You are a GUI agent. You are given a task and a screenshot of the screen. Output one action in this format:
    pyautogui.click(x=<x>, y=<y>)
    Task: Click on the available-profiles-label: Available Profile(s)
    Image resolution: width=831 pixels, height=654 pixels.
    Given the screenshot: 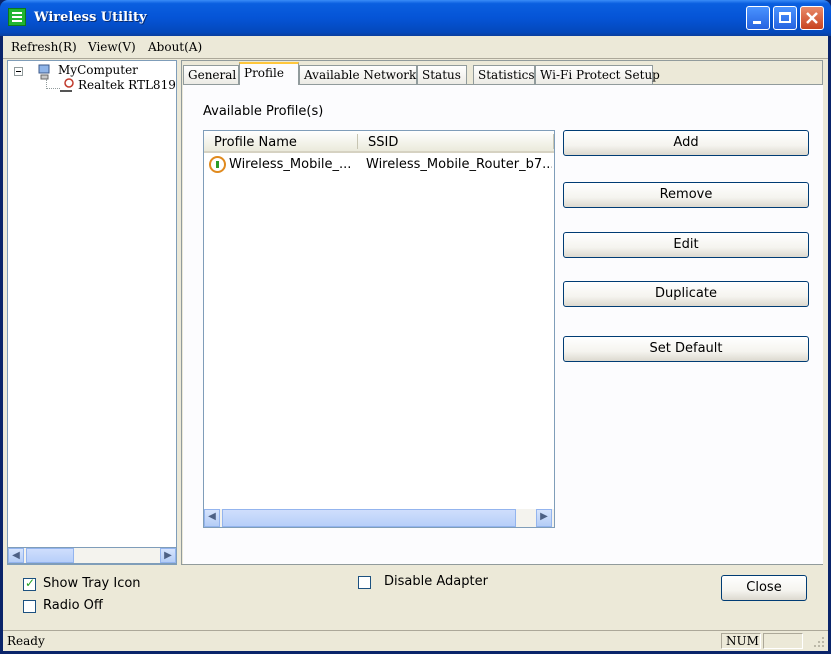 What is the action you would take?
    pyautogui.click(x=263, y=111)
    